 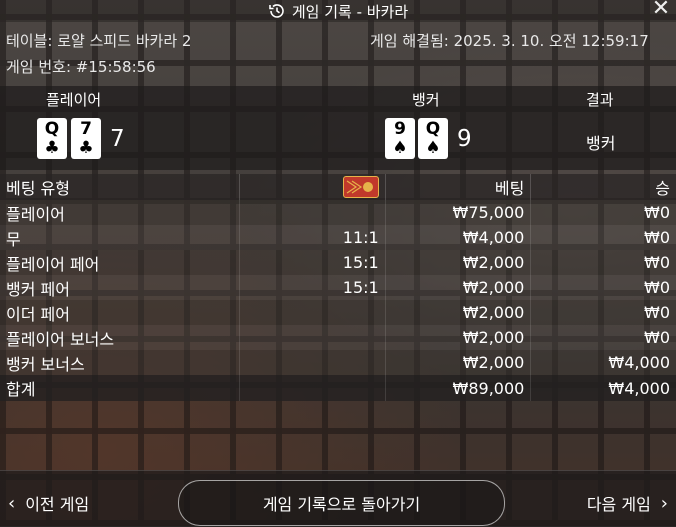 I want to click on close-button: ✕, so click(x=661, y=10).